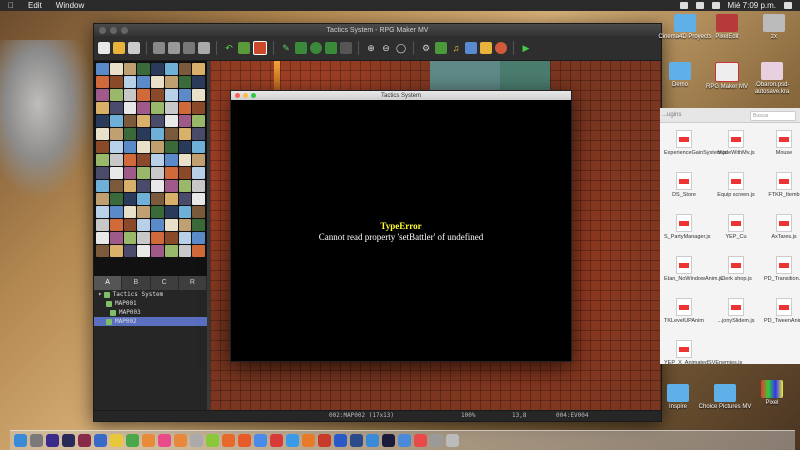  I want to click on undo-icon: ↶, so click(229, 48).